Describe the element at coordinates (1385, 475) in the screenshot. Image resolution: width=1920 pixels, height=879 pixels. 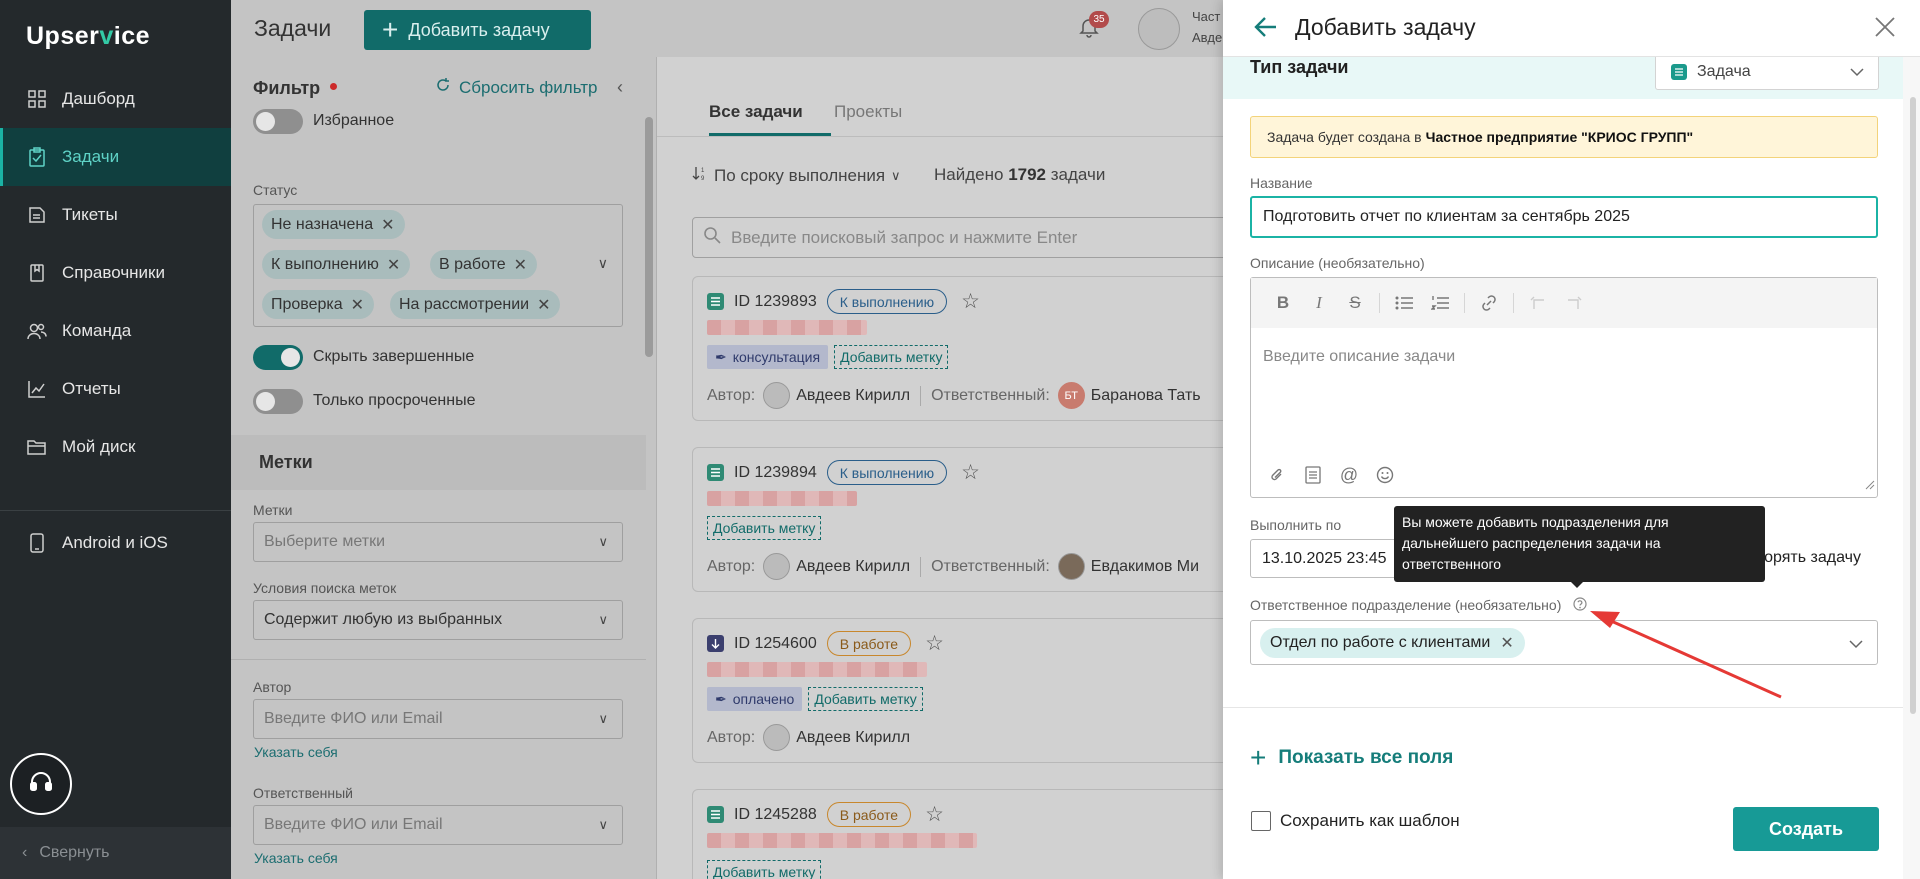
I see `emoji-icon` at that location.